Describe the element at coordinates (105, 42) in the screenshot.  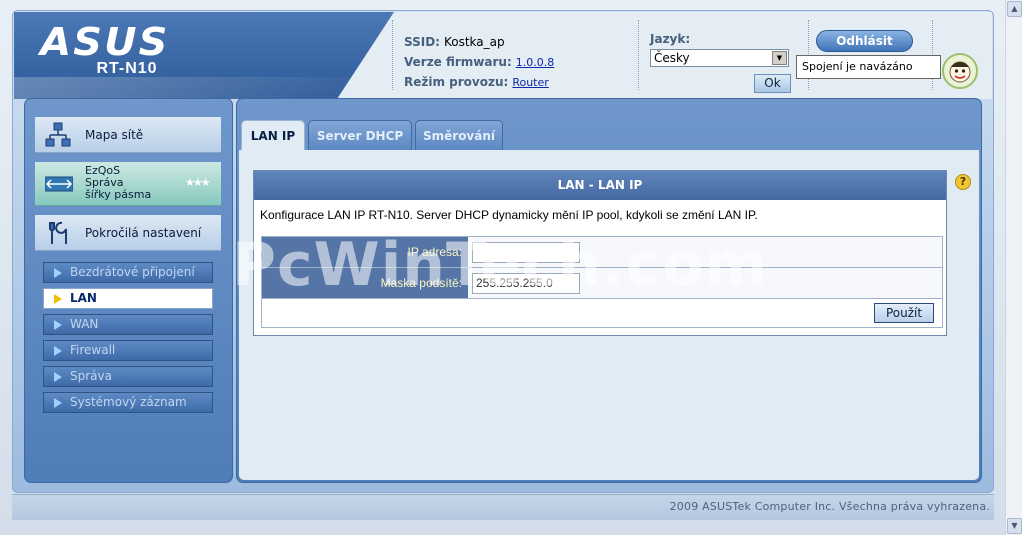
I see `brand-logo: ASUS` at that location.